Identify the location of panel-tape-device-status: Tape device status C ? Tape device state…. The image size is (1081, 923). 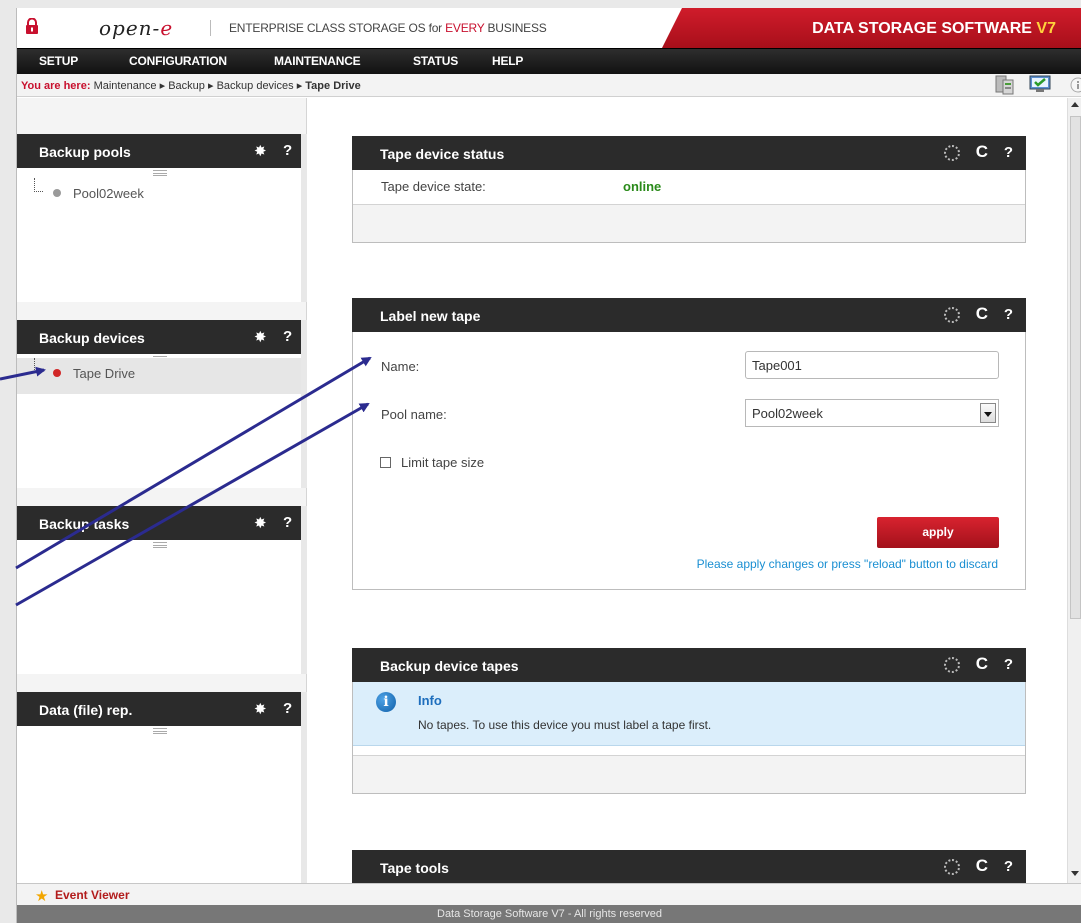
(689, 189).